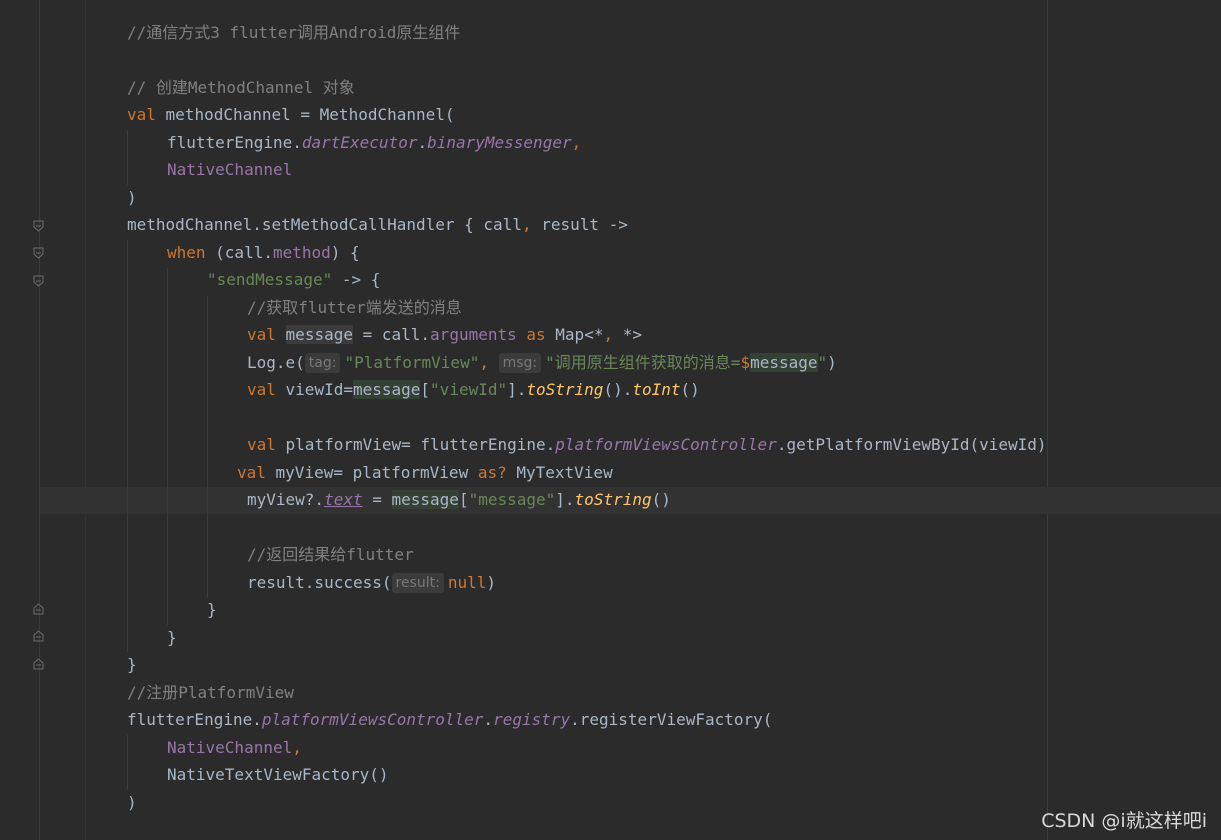  Describe the element at coordinates (345, 252) in the screenshot. I see `code-text: ) {` at that location.